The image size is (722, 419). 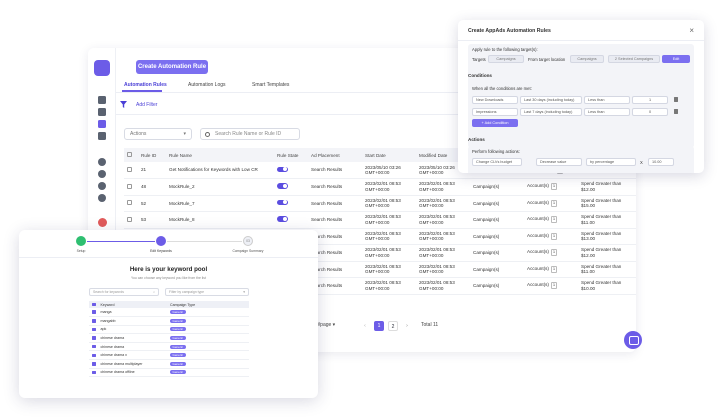 I want to click on tab-smart-templates: Smart Templates, so click(x=270, y=85).